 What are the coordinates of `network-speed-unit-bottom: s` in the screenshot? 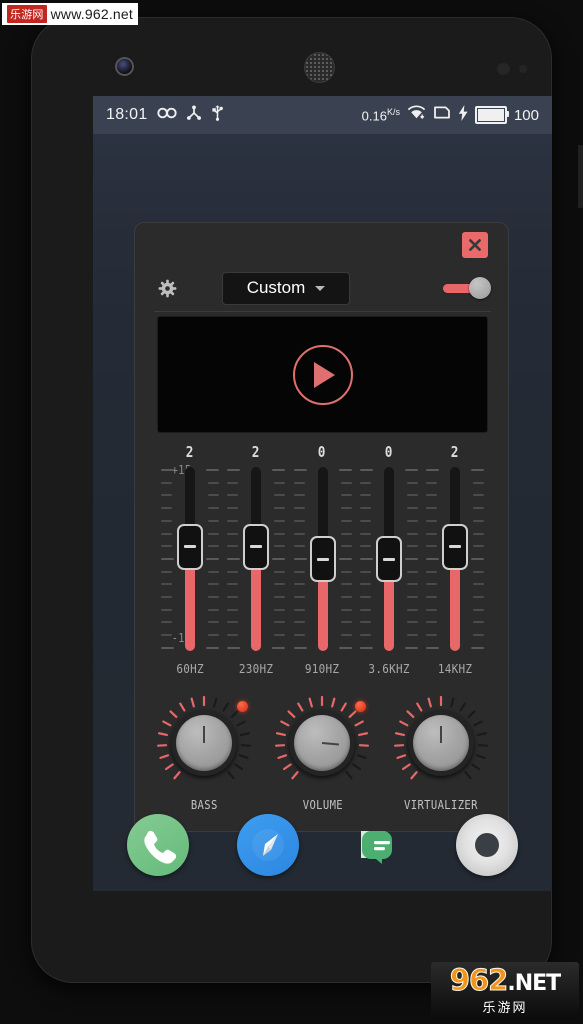 It's located at (397, 111).